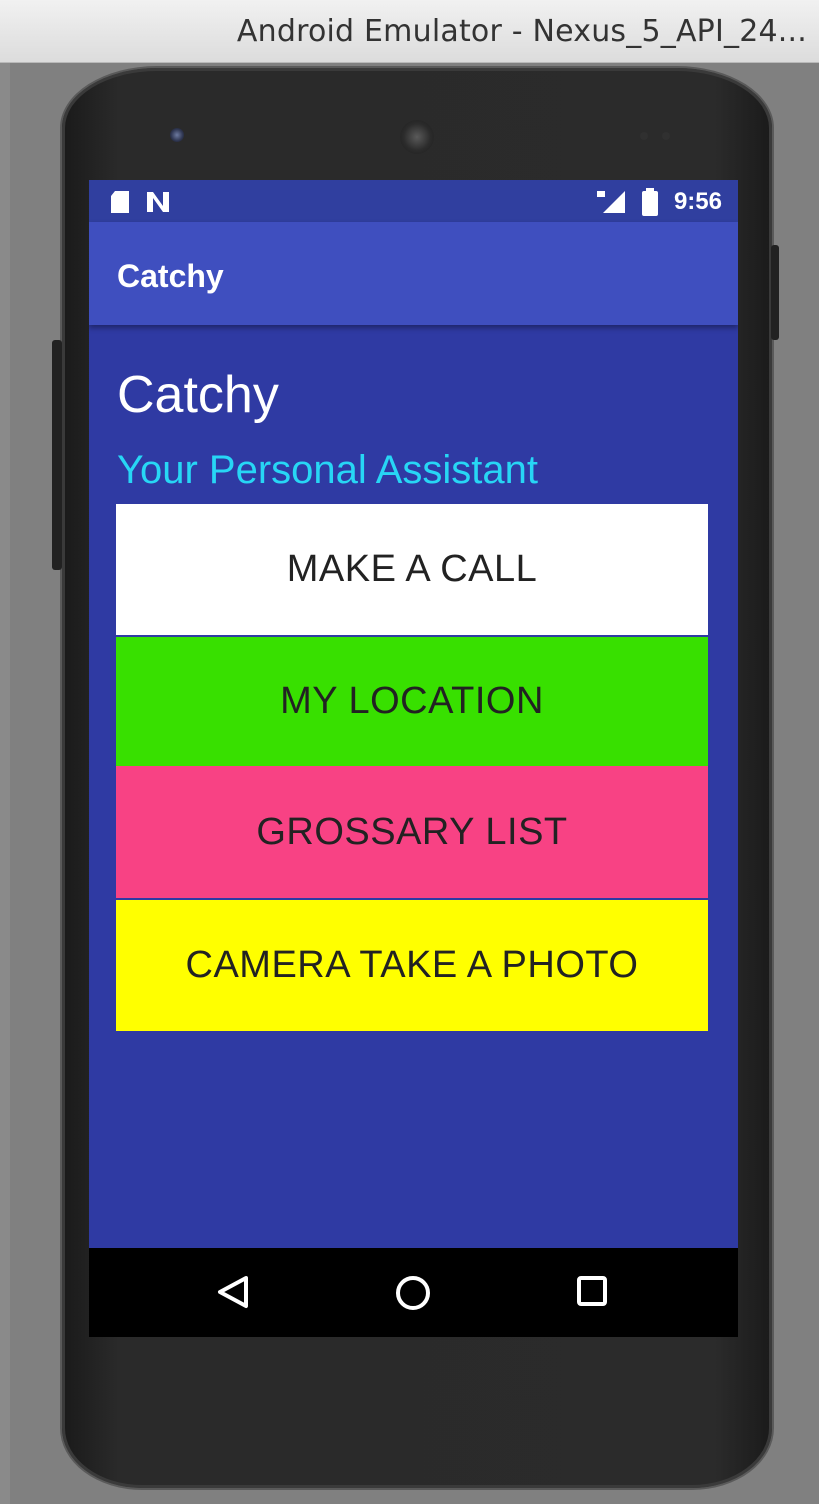 The height and width of the screenshot is (1504, 819). What do you see at coordinates (170, 276) in the screenshot?
I see `app-bar-title: Catchy` at bounding box center [170, 276].